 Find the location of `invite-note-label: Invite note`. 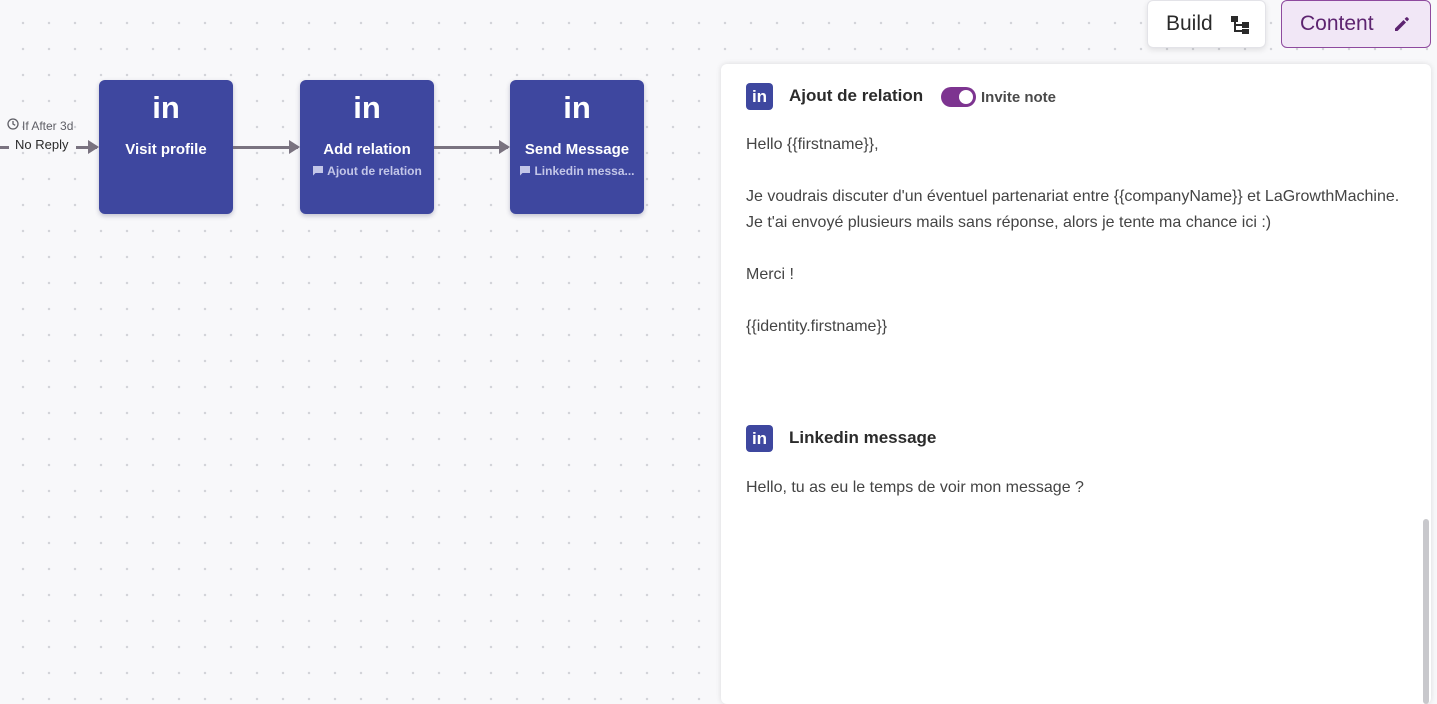

invite-note-label: Invite note is located at coordinates (1019, 97).